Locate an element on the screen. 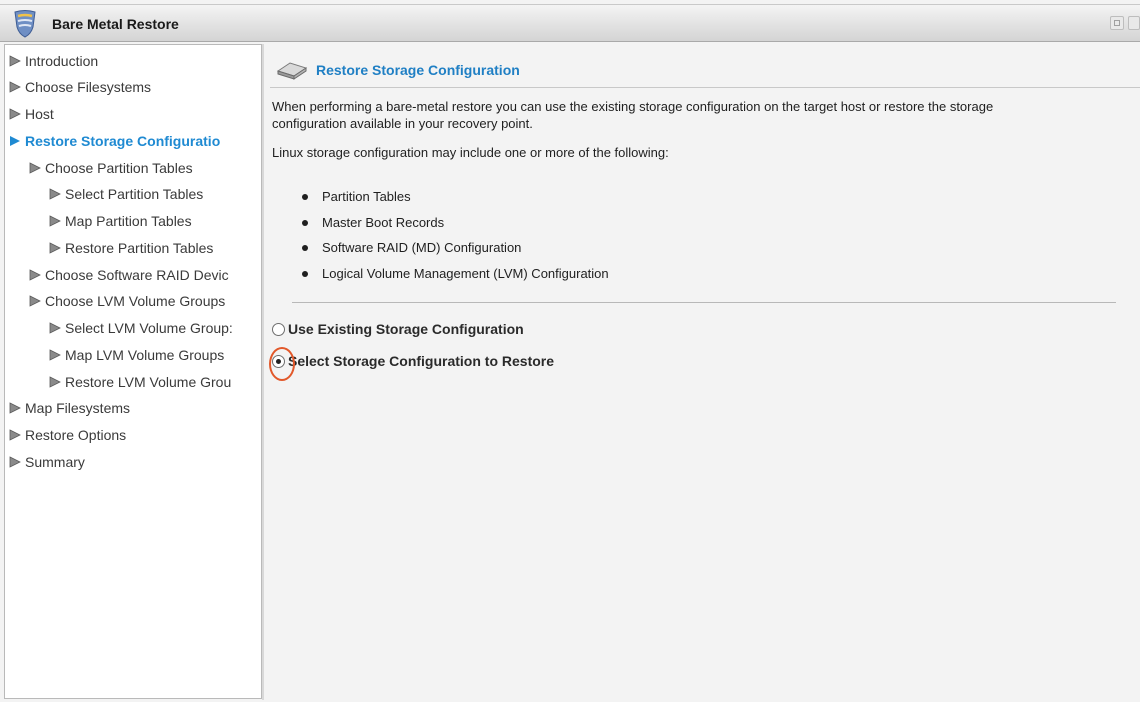 The image size is (1140, 702). sidebar-item-label: Select Partition Tables is located at coordinates (134, 194).